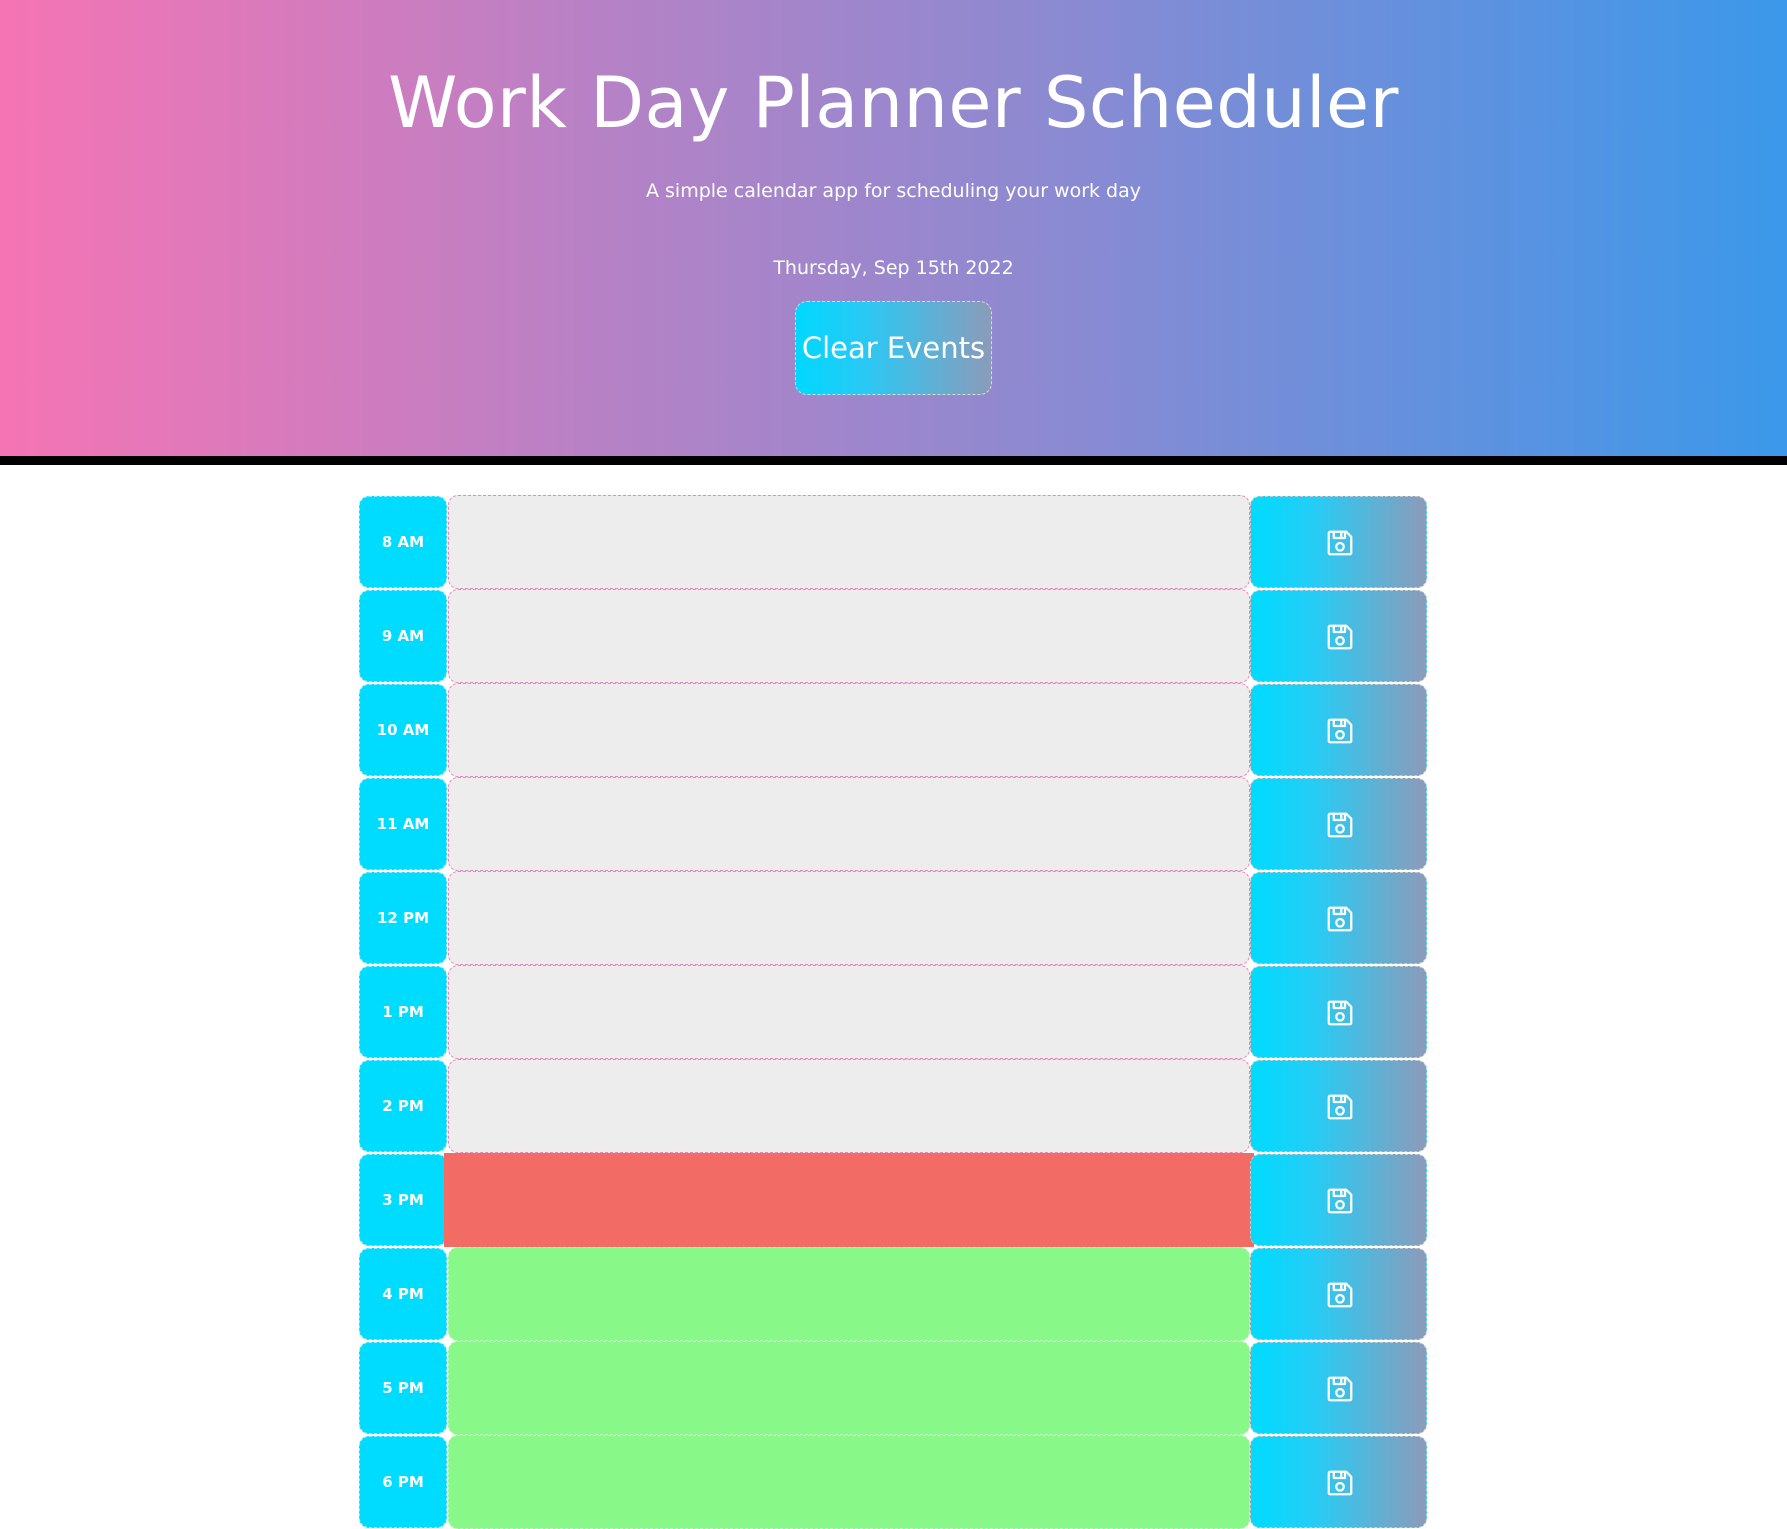 The image size is (1787, 1529). I want to click on time-block-row: 3 PM, so click(893, 1200).